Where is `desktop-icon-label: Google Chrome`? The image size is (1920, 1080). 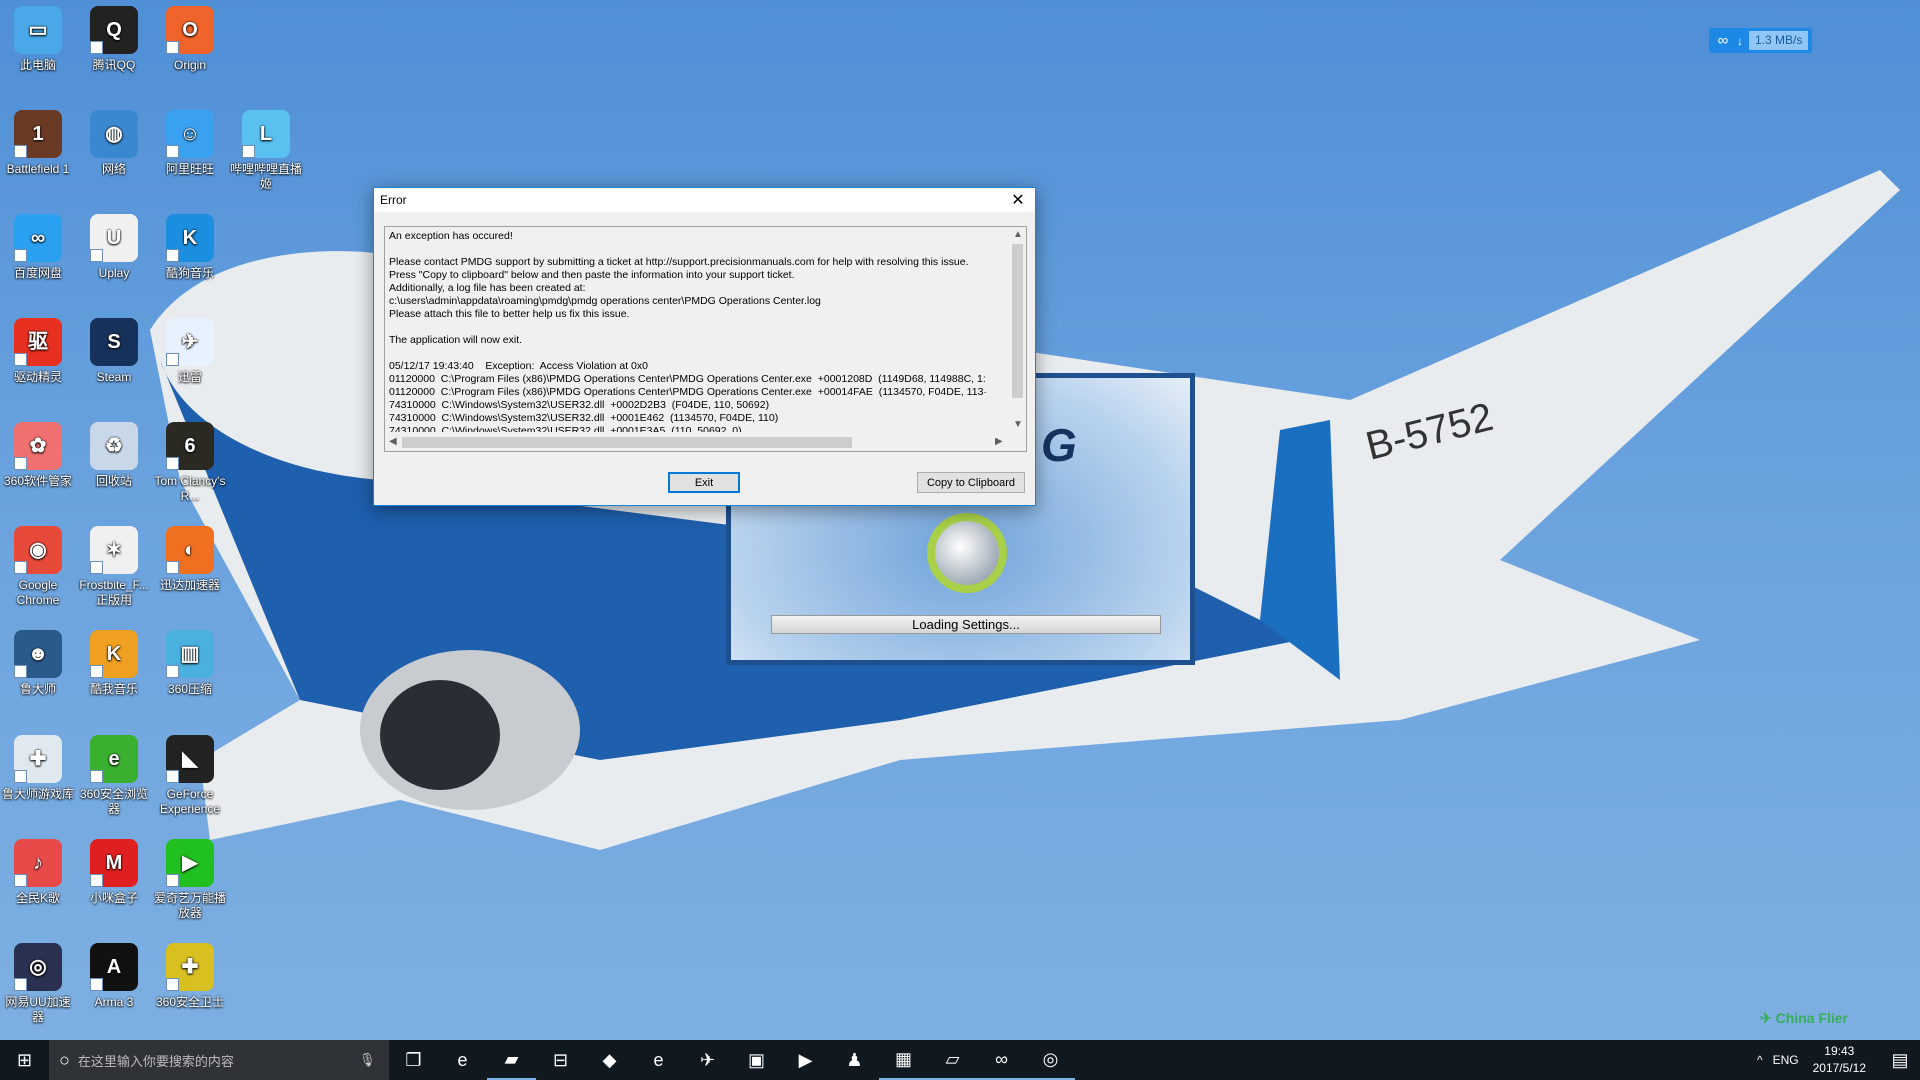 desktop-icon-label: Google Chrome is located at coordinates (38, 592).